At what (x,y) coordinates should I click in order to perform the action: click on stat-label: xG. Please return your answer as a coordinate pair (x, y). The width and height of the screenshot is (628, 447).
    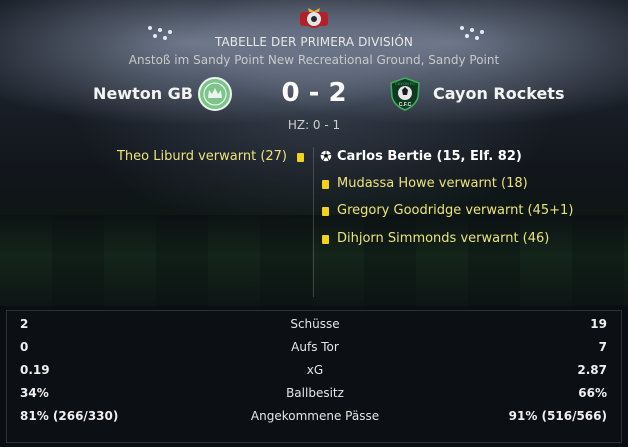
    Looking at the image, I should click on (315, 370).